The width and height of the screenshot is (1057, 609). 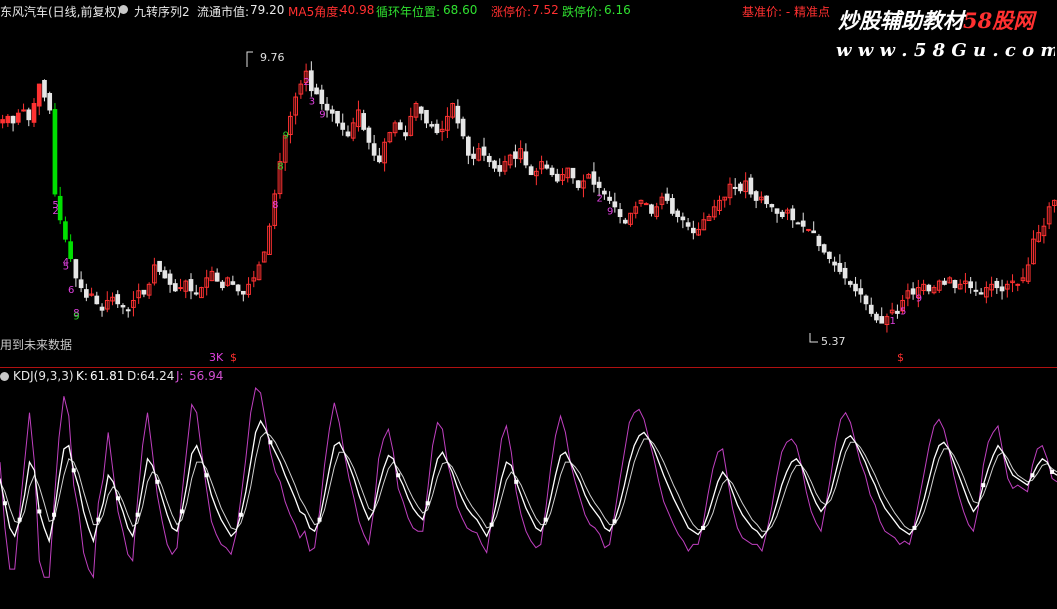 What do you see at coordinates (4, 376) in the screenshot?
I see `kdj-toggle-icon` at bounding box center [4, 376].